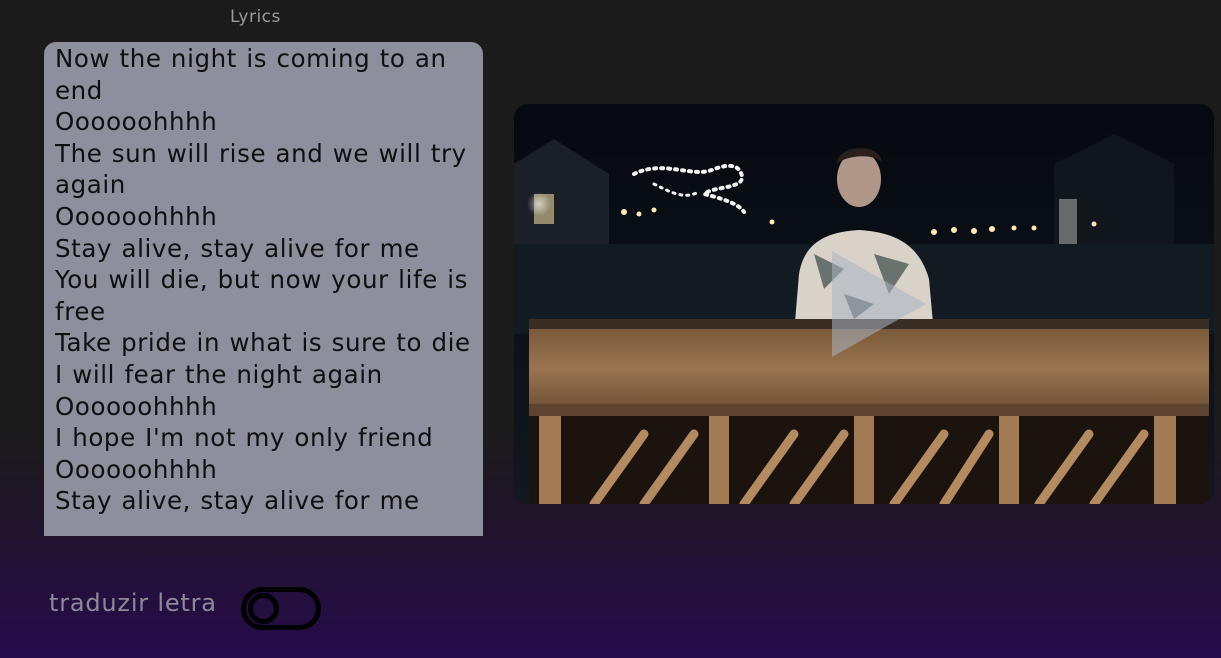 This screenshot has height=658, width=1221. Describe the element at coordinates (133, 603) in the screenshot. I see `translate-lyrics-label: traduzir letra` at that location.